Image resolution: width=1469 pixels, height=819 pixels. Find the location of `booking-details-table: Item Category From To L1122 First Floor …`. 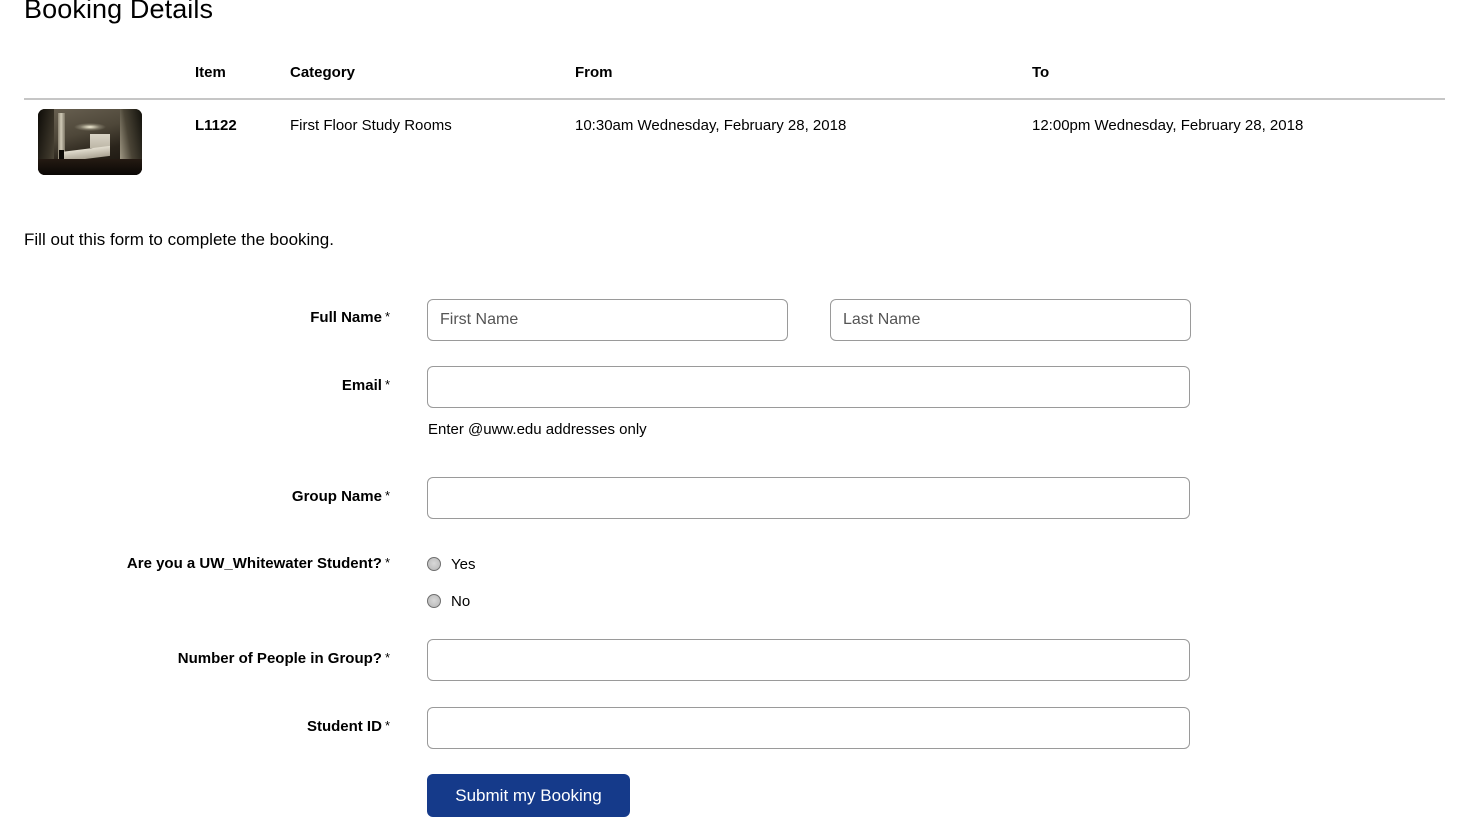

booking-details-table: Item Category From To L1122 First Floor … is located at coordinates (734, 115).